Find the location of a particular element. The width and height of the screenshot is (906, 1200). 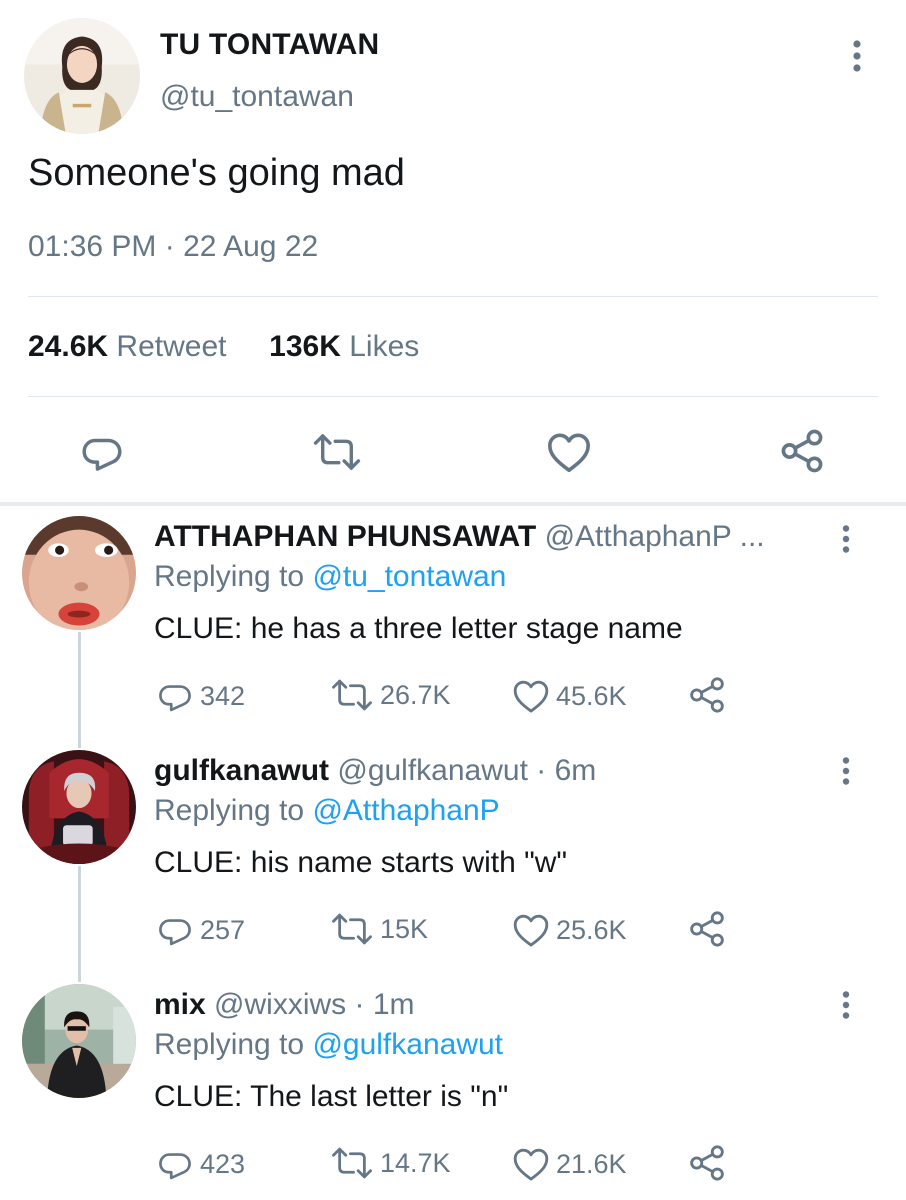

reply-button: 423 is located at coordinates (200, 1164).